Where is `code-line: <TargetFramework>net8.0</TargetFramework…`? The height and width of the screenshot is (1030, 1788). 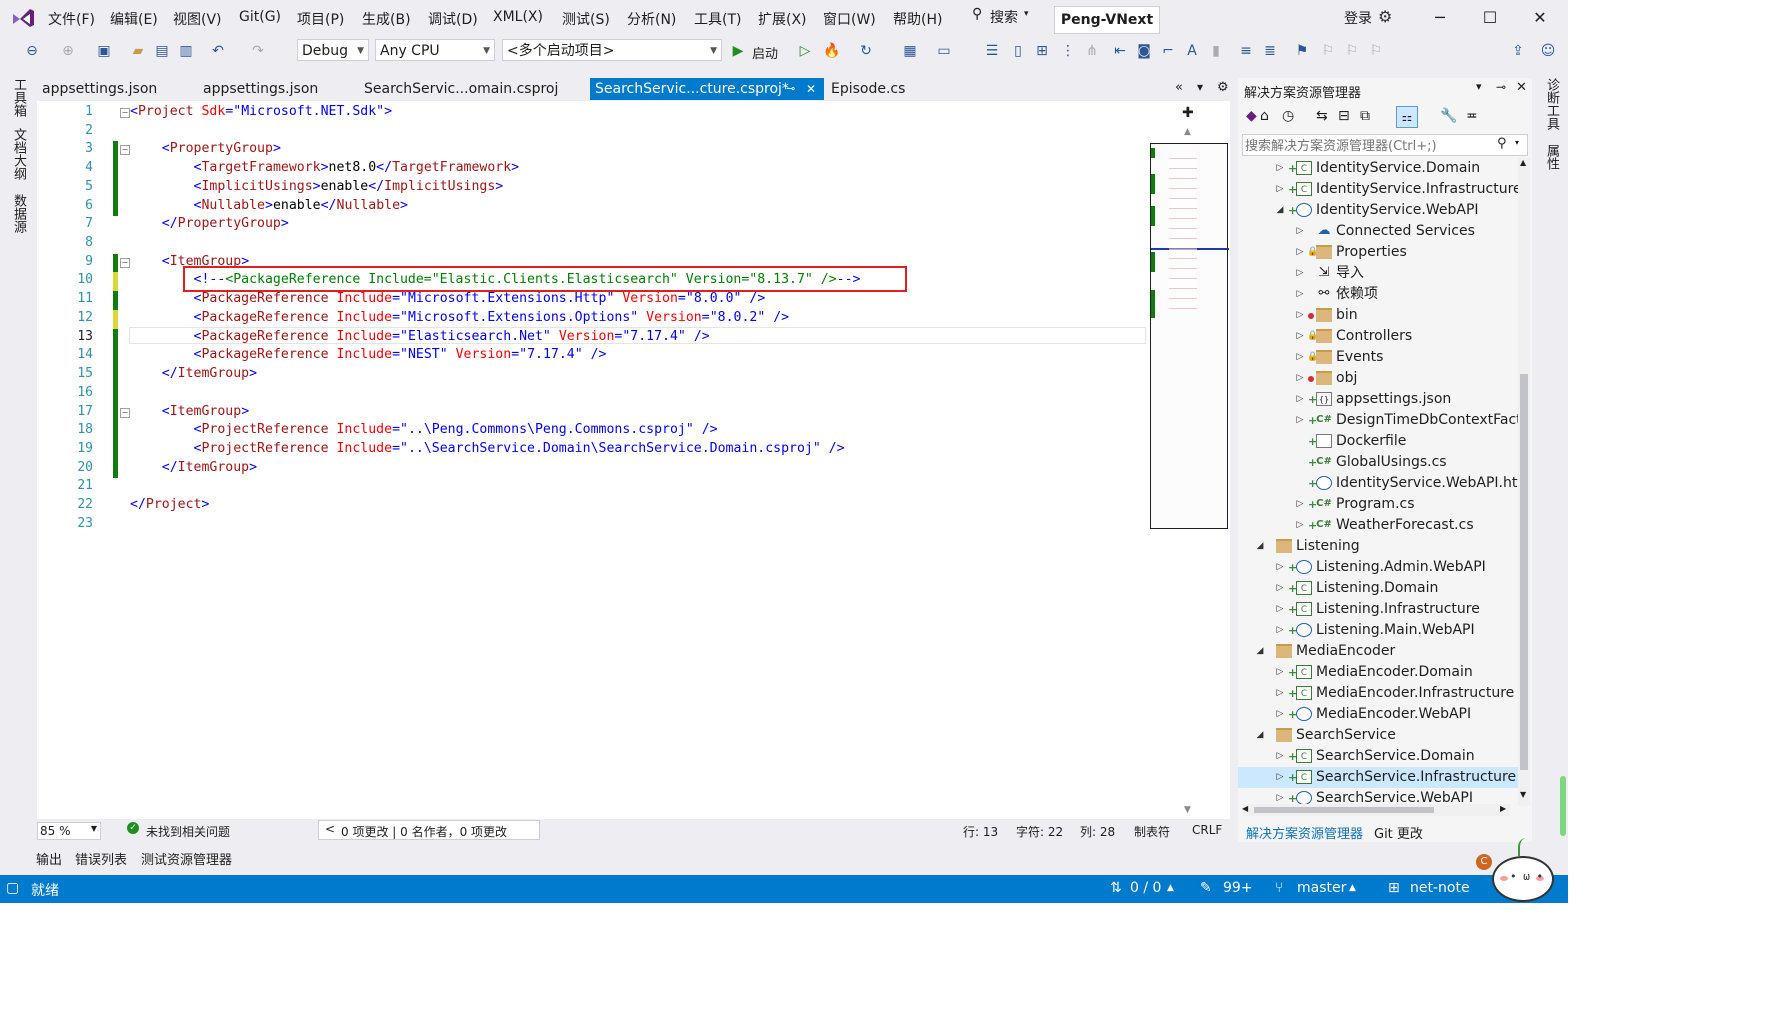
code-line: <TargetFramework>net8.0</TargetFramework… is located at coordinates (325, 167).